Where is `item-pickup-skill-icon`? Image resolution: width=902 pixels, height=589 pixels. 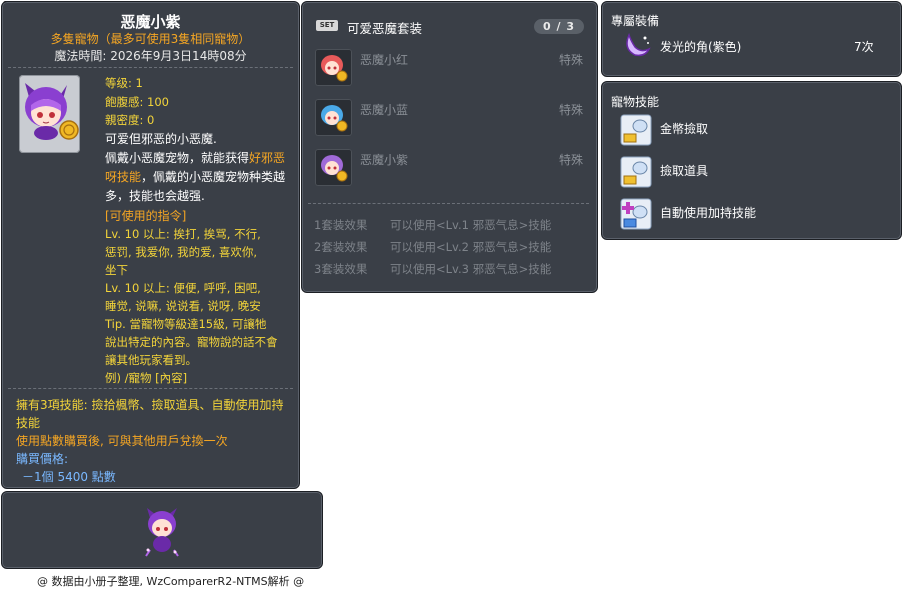
item-pickup-skill-icon is located at coordinates (636, 172).